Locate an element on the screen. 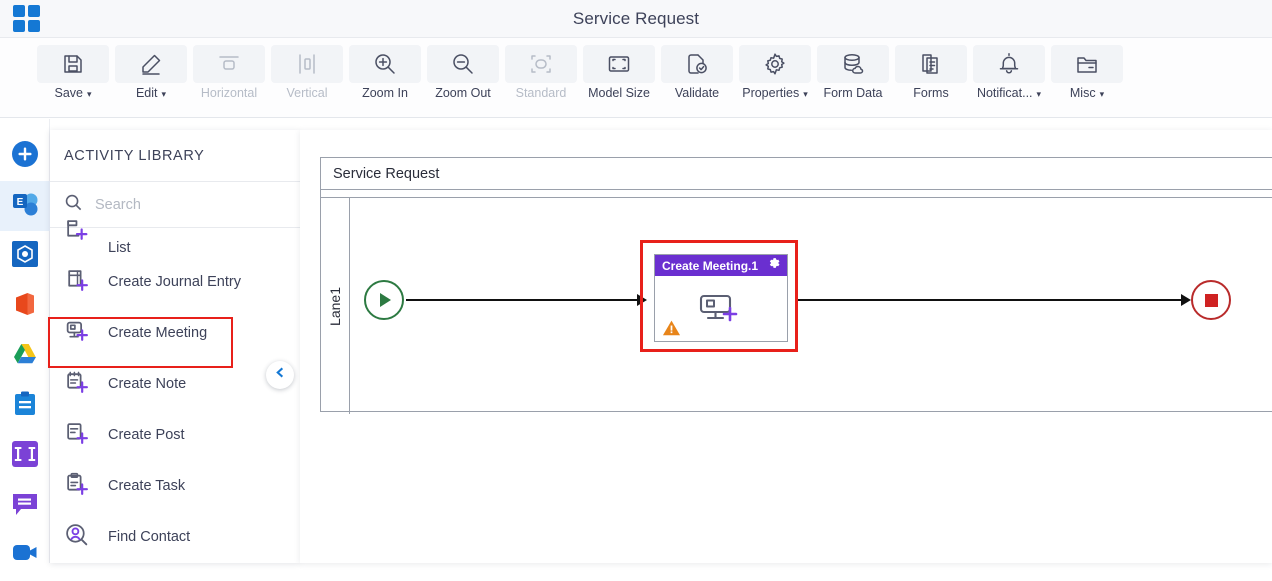 The image size is (1272, 581). rail-item-office-app is located at coordinates (25, 306).